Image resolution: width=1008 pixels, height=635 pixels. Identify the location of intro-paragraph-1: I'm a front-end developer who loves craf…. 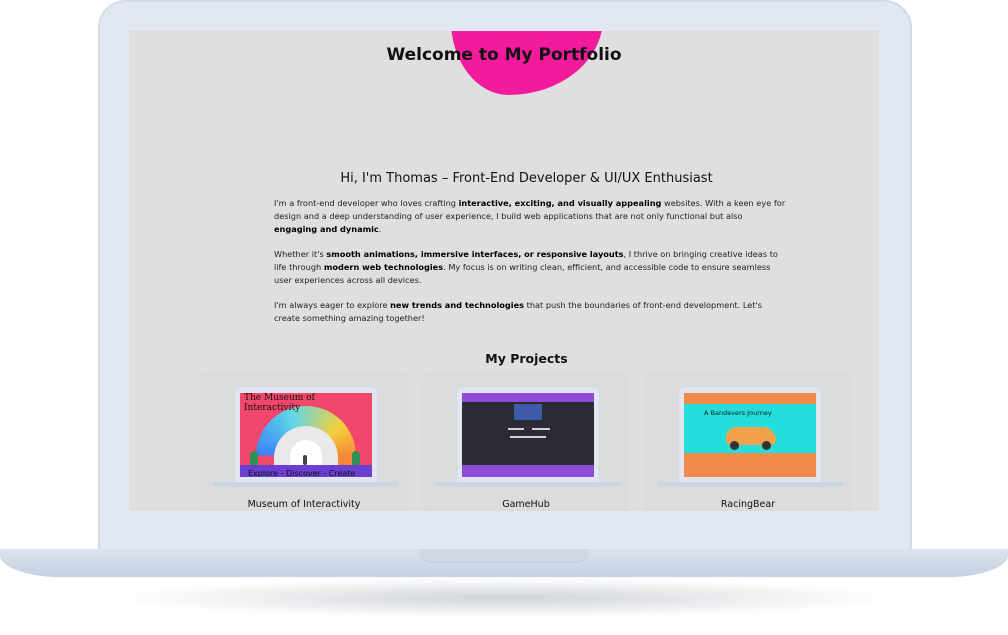
(530, 216).